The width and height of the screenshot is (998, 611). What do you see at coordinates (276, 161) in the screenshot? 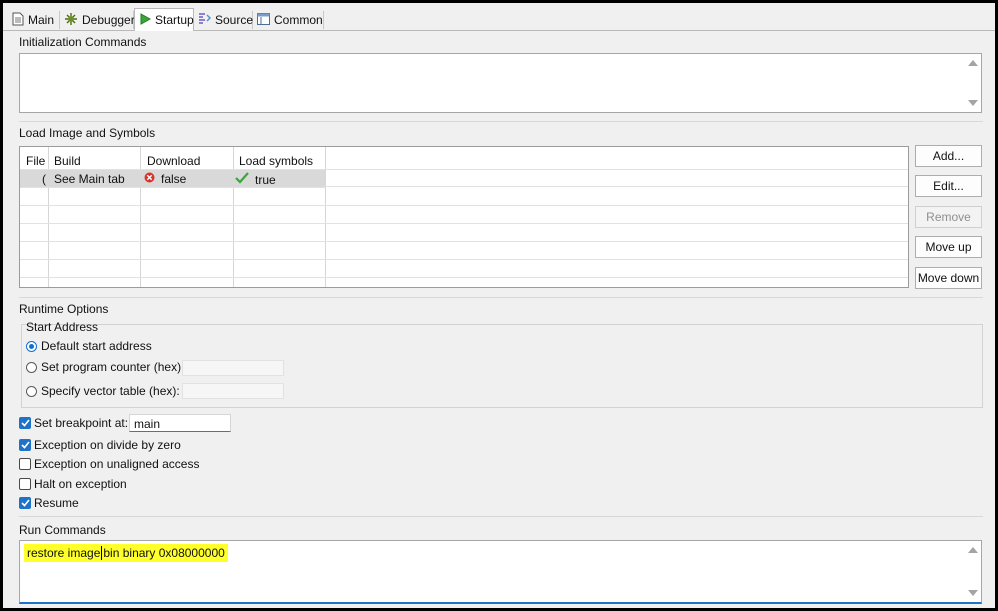
I see `column-header-load-symbols: Load symbols` at bounding box center [276, 161].